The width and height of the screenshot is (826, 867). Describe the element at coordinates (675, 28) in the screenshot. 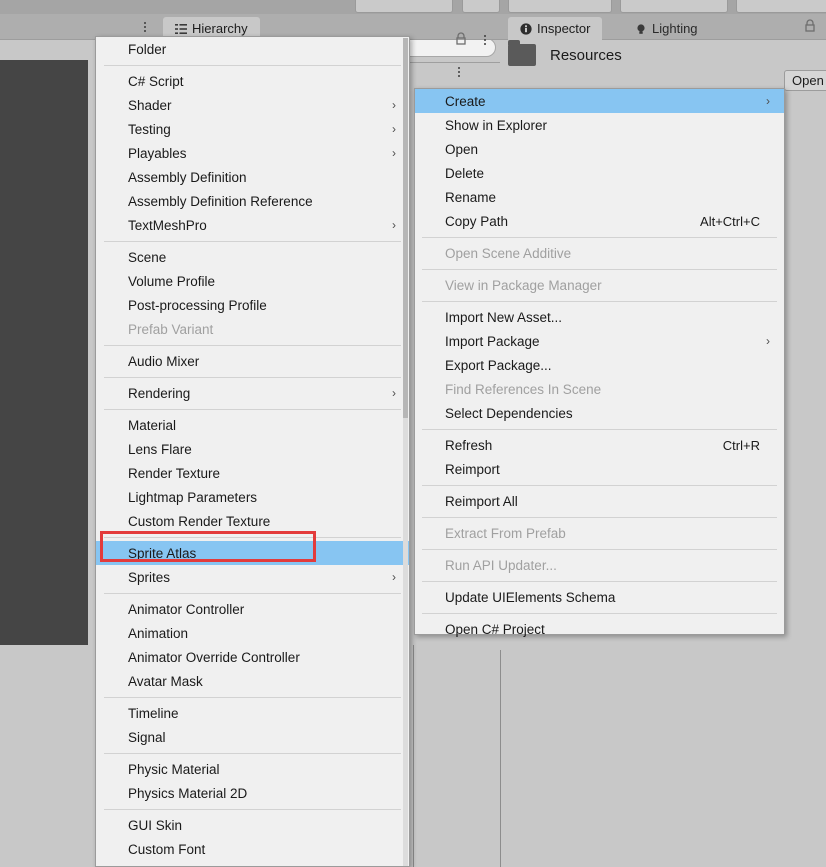

I see `tab-lighting-label: Lighting` at that location.